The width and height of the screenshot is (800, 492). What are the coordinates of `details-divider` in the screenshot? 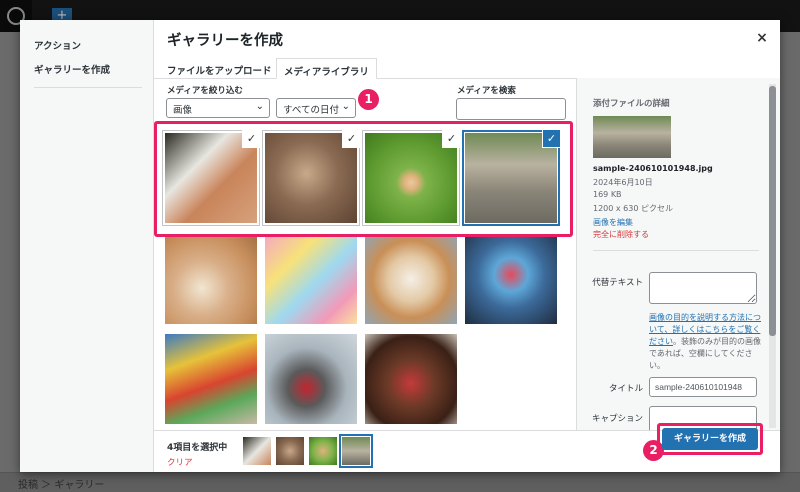 It's located at (676, 250).